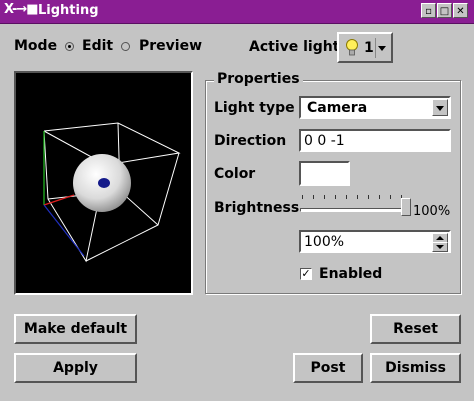 The width and height of the screenshot is (474, 401). I want to click on apply-button: Apply, so click(75, 368).